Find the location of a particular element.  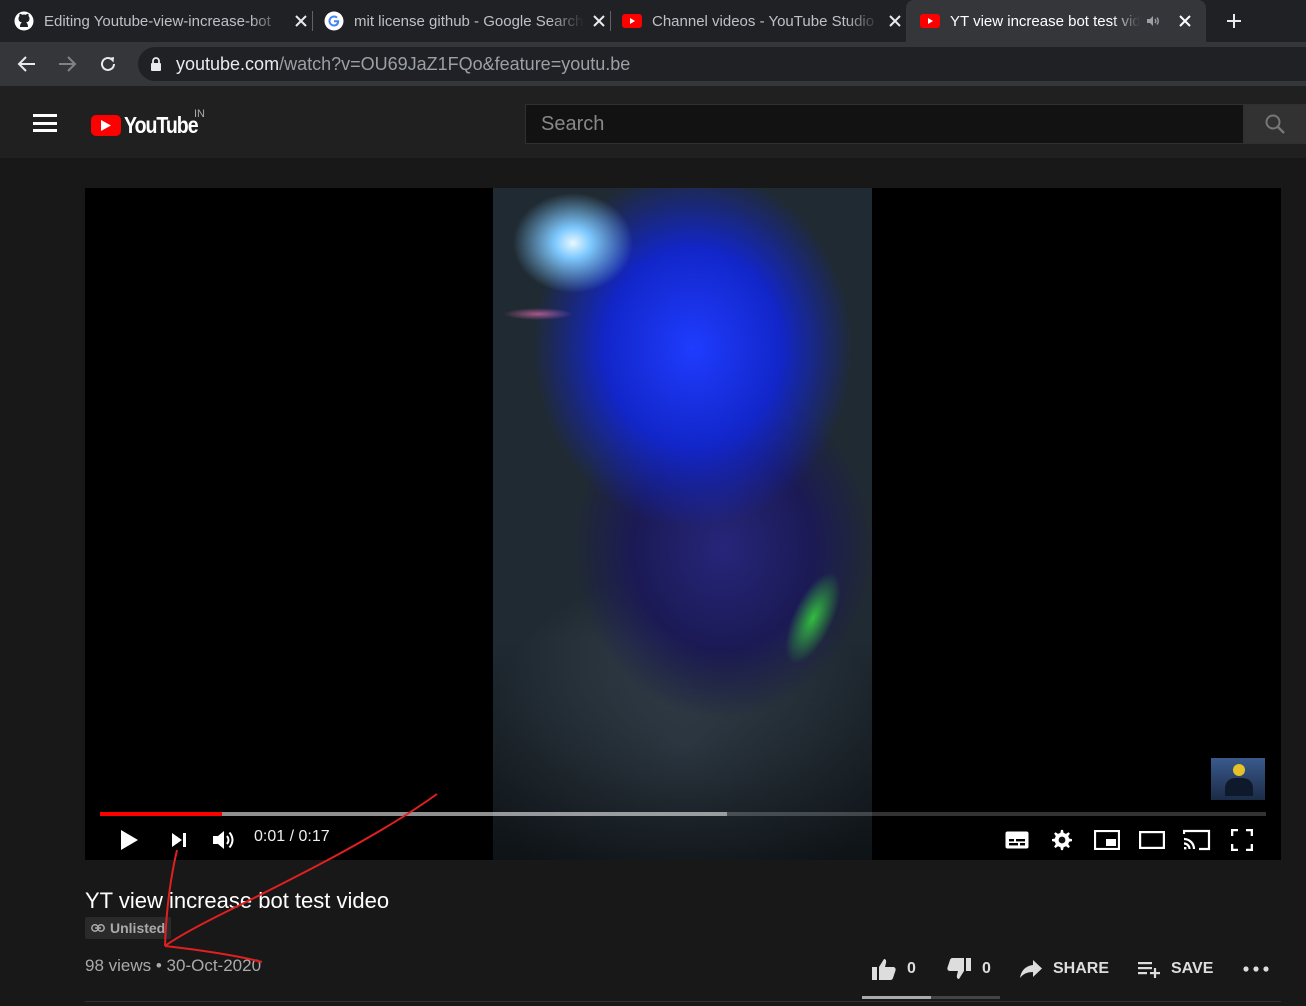

youtube-logo: YouTube IN is located at coordinates (151, 123).